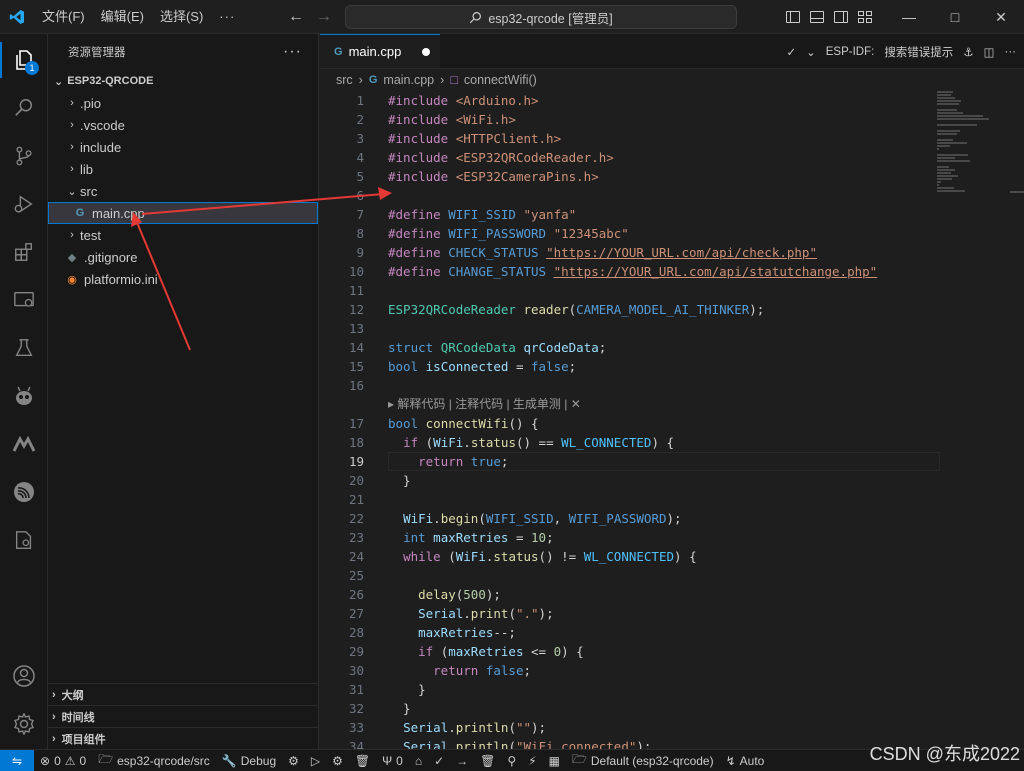 The width and height of the screenshot is (1024, 771). What do you see at coordinates (392, 761) in the screenshot?
I see `ports-status: Ψ 0` at bounding box center [392, 761].